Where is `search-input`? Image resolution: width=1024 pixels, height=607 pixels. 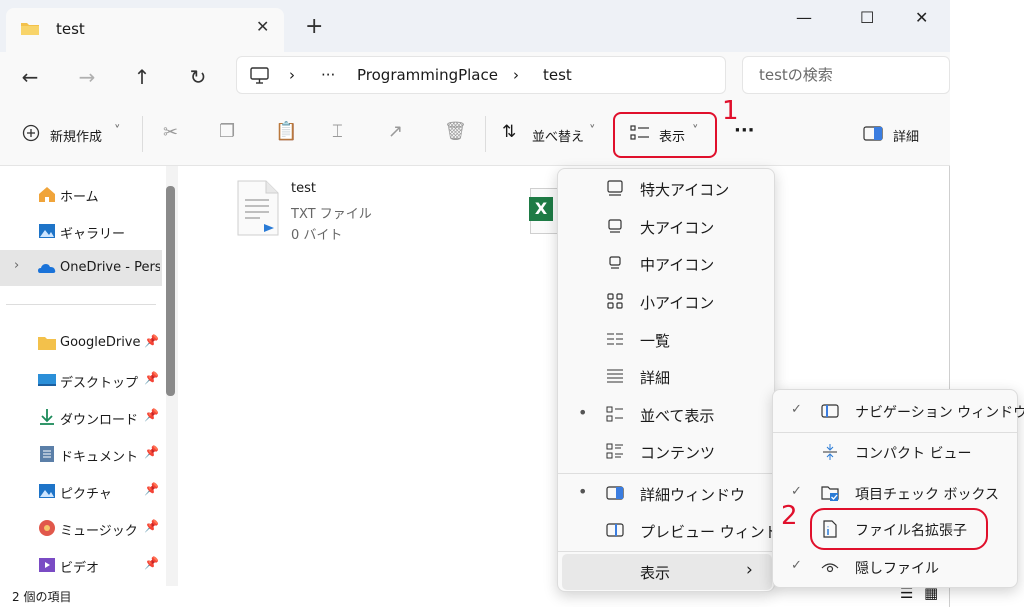 search-input is located at coordinates (849, 75).